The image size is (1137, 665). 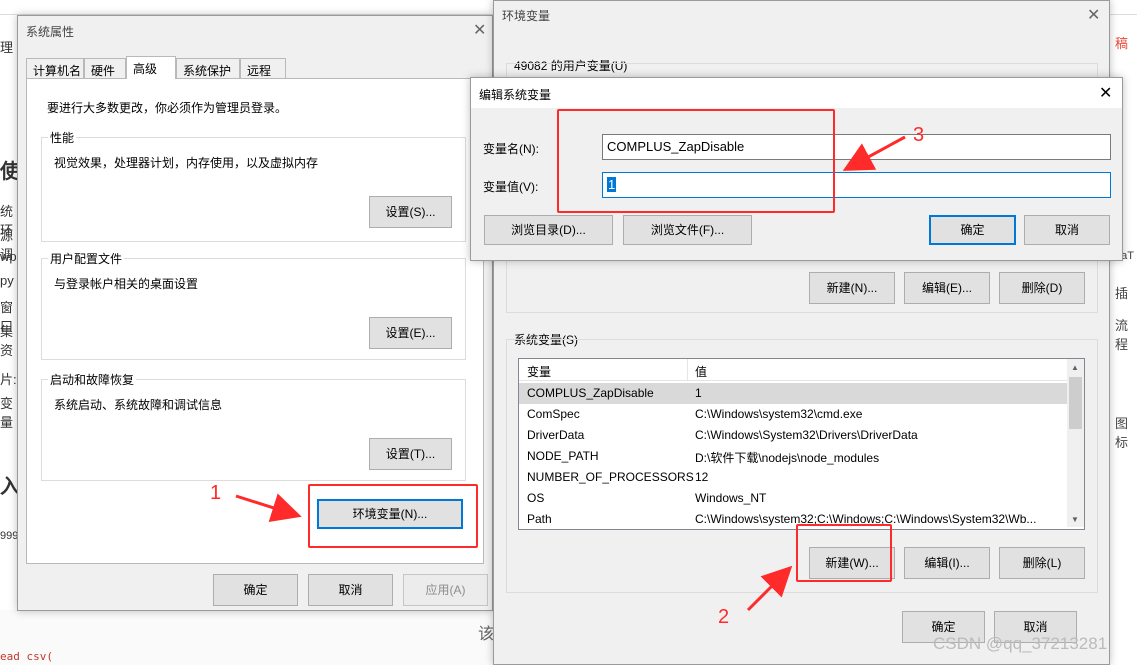 I want to click on tab-advanced: 高级, so click(x=151, y=67).